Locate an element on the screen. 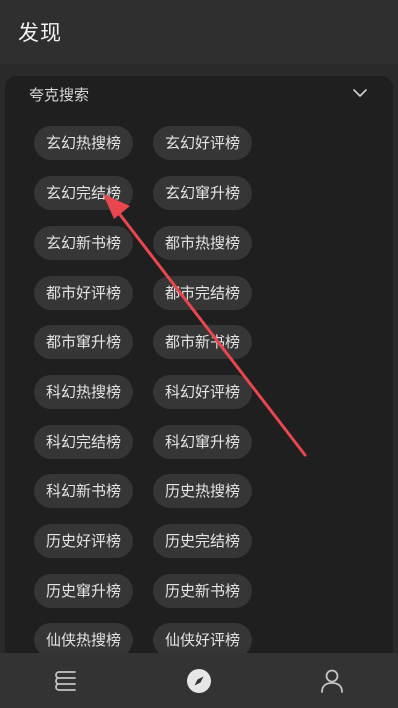  tag-item: 玄幻好评榜 is located at coordinates (203, 143).